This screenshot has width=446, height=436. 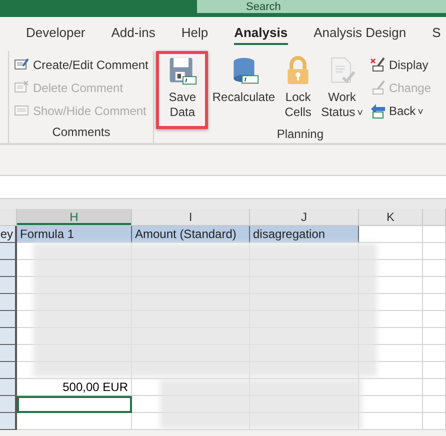 What do you see at coordinates (378, 64) in the screenshot?
I see `pencil-cross-icon` at bounding box center [378, 64].